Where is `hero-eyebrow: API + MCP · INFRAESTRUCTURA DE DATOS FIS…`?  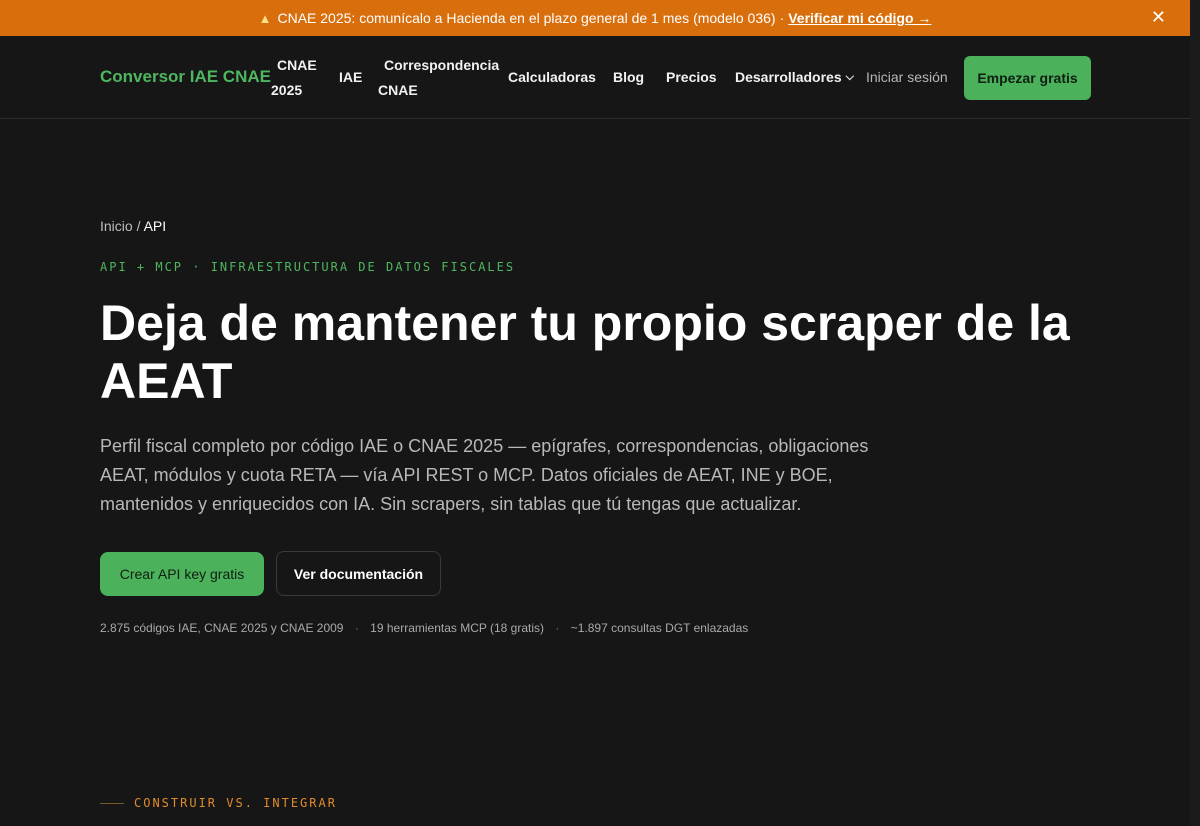
hero-eyebrow: API + MCP · INFRAESTRUCTURA DE DATOS FIS… is located at coordinates (308, 267).